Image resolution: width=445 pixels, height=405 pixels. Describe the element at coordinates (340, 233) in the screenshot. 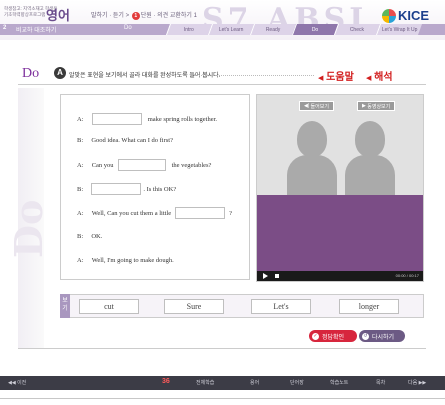

I see `video-caption-area` at that location.